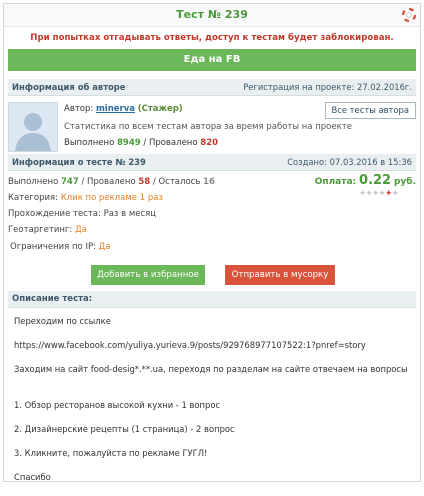 This screenshot has width=424, height=496. I want to click on author-section-label: Информация об авторе, so click(69, 87).